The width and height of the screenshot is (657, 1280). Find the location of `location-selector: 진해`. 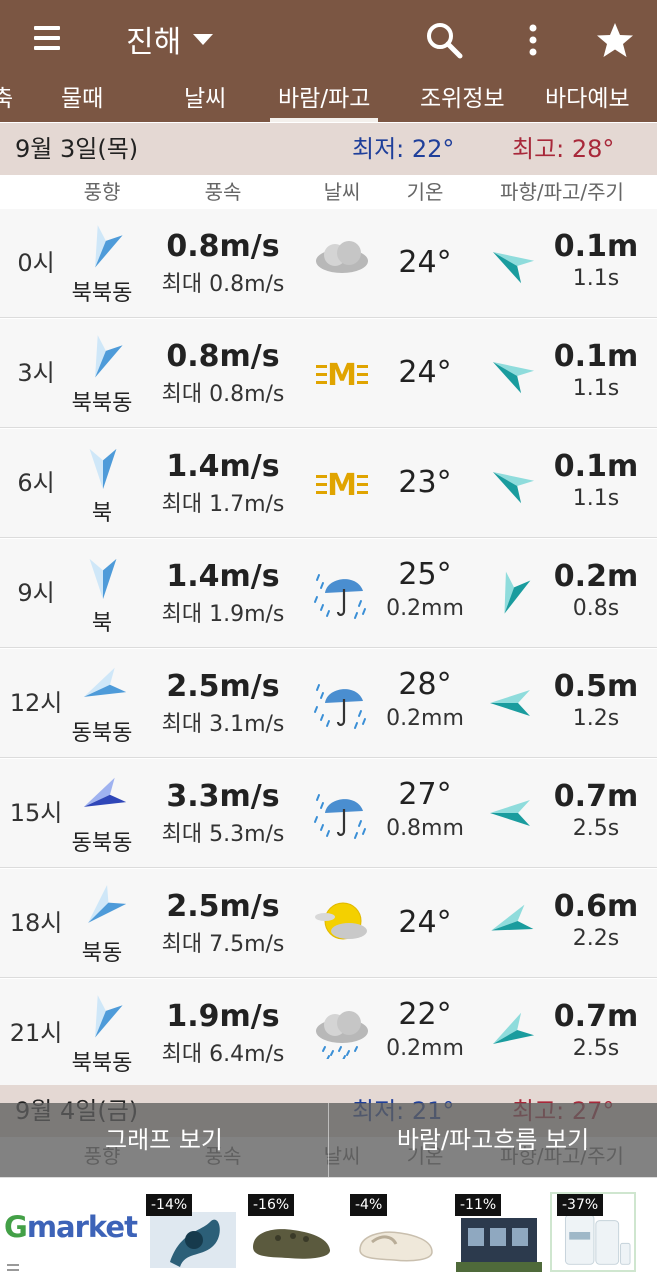

location-selector: 진해 is located at coordinates (170, 39).